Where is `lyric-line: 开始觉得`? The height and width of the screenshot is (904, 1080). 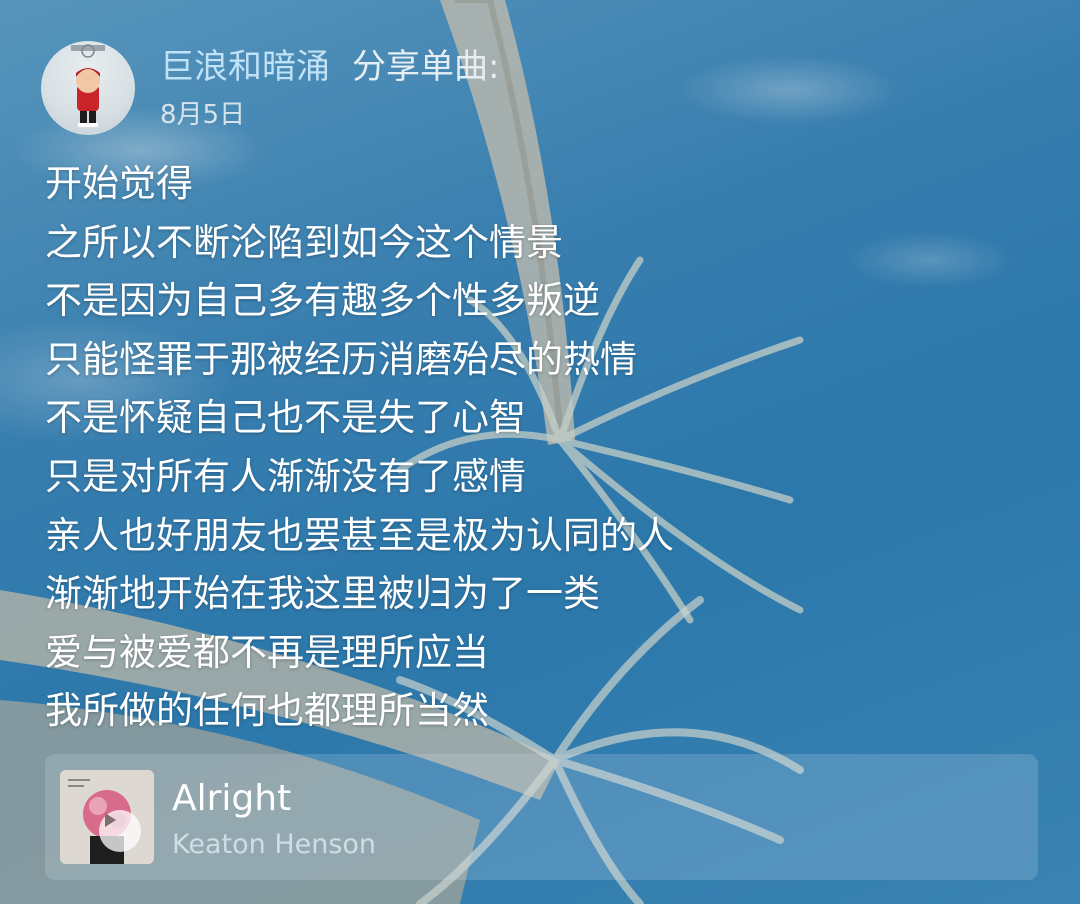 lyric-line: 开始觉得 is located at coordinates (119, 183).